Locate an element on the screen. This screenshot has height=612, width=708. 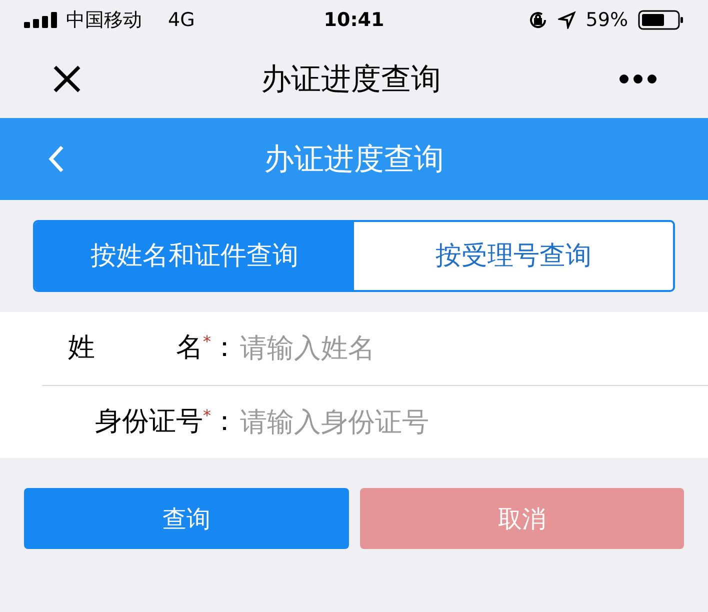
battery-icon is located at coordinates (661, 20).